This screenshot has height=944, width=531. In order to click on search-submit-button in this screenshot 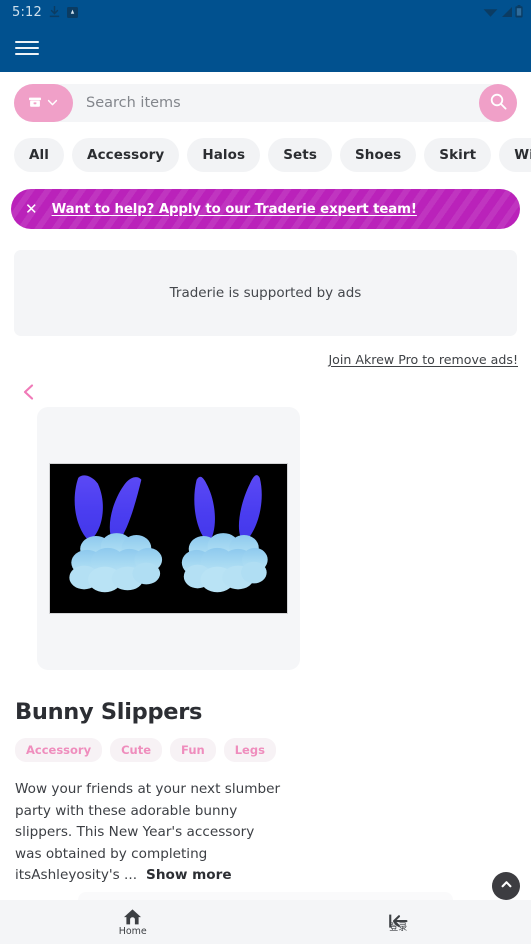, I will do `click(498, 103)`.